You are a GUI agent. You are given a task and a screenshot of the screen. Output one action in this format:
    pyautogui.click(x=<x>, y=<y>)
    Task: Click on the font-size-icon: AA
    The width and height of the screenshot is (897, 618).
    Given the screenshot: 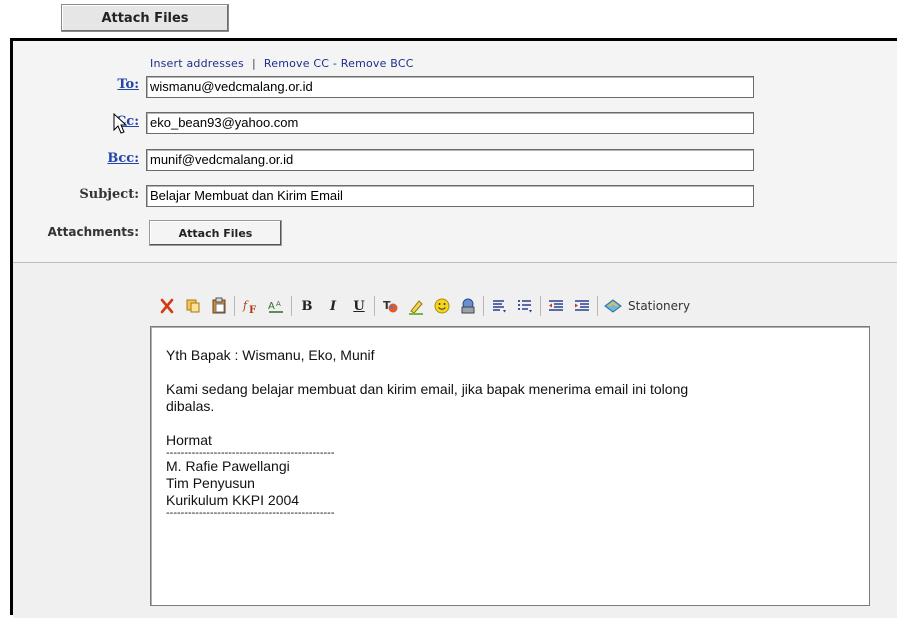 What is the action you would take?
    pyautogui.click(x=276, y=306)
    